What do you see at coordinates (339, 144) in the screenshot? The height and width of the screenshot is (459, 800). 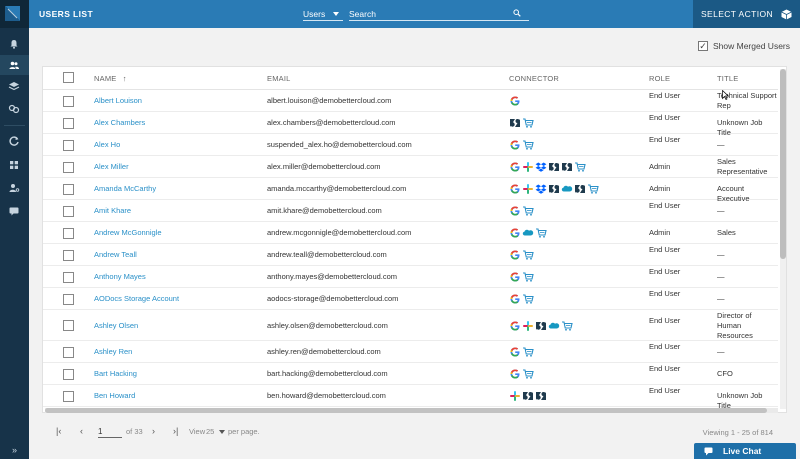 I see `user-email: suspended_alex.ho@demobettercloud.com` at bounding box center [339, 144].